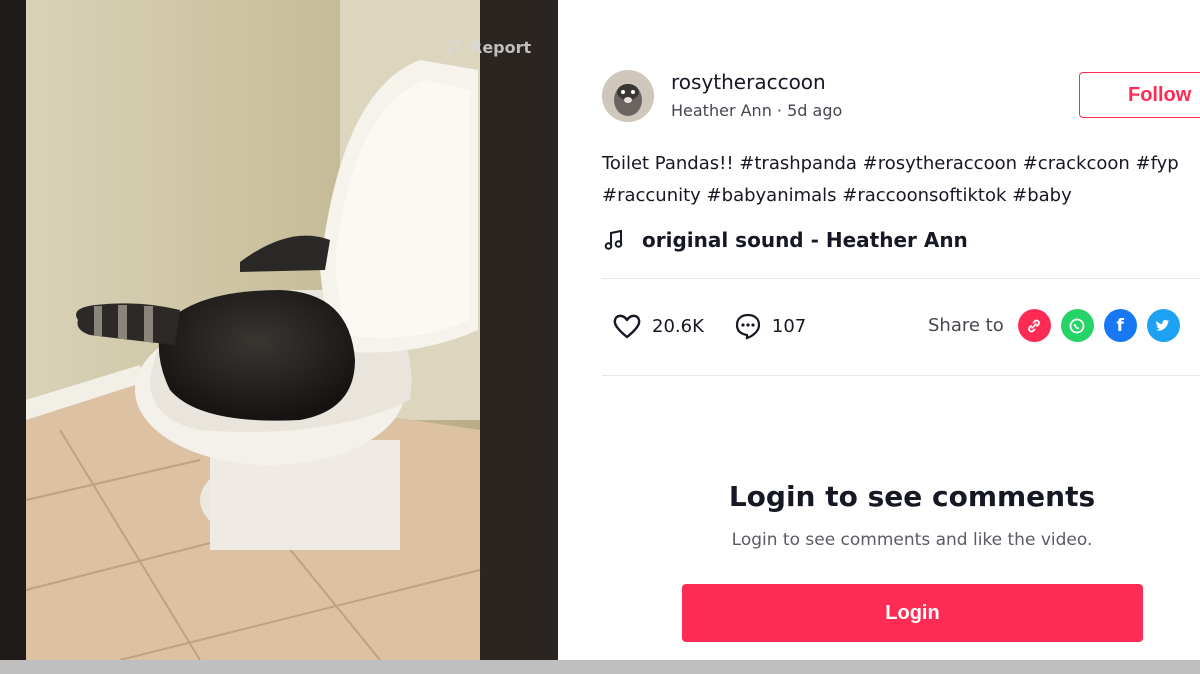 The height and width of the screenshot is (674, 1200). Describe the element at coordinates (966, 325) in the screenshot. I see `share-label: Share to` at that location.